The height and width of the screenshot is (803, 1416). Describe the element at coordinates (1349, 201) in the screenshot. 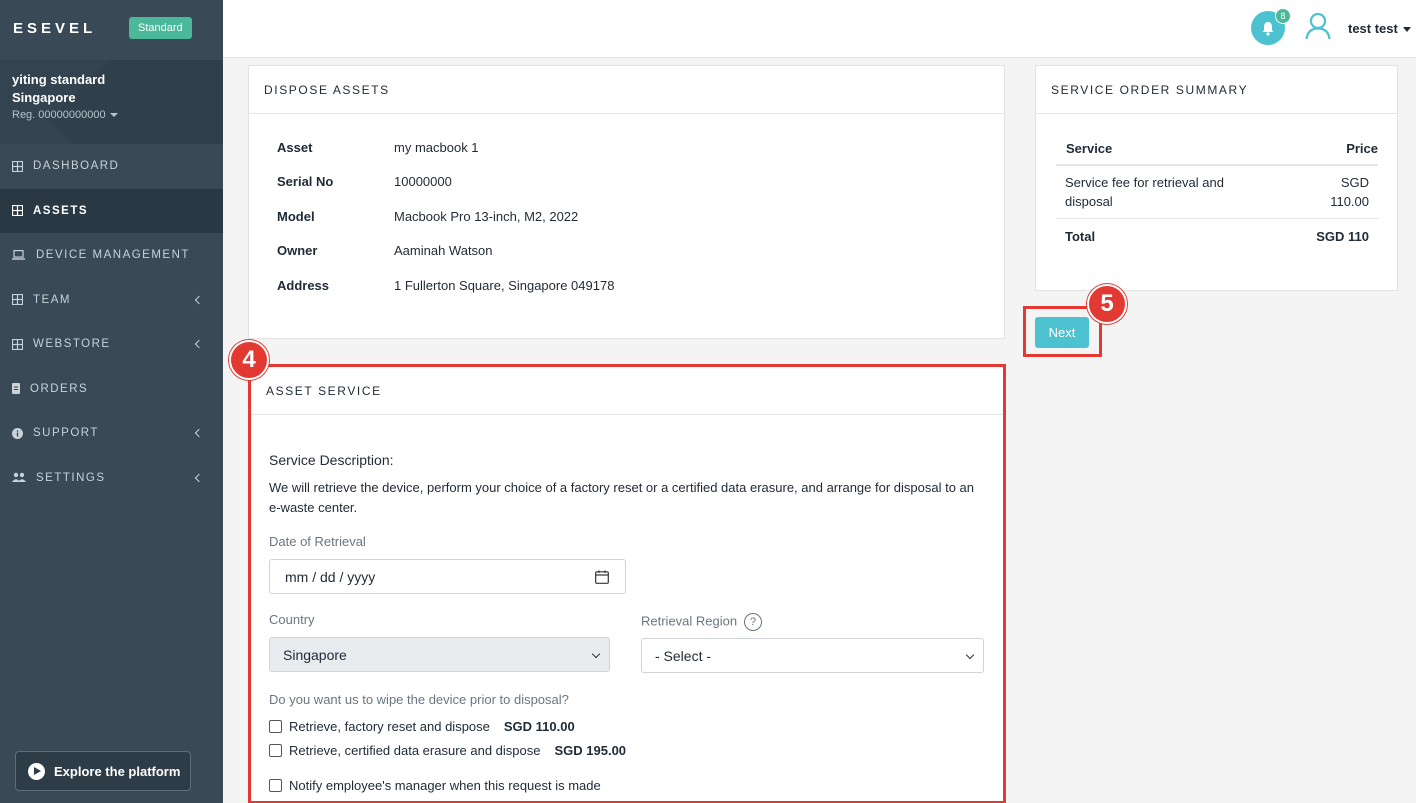

I see `item-price-line2: 110.00` at that location.